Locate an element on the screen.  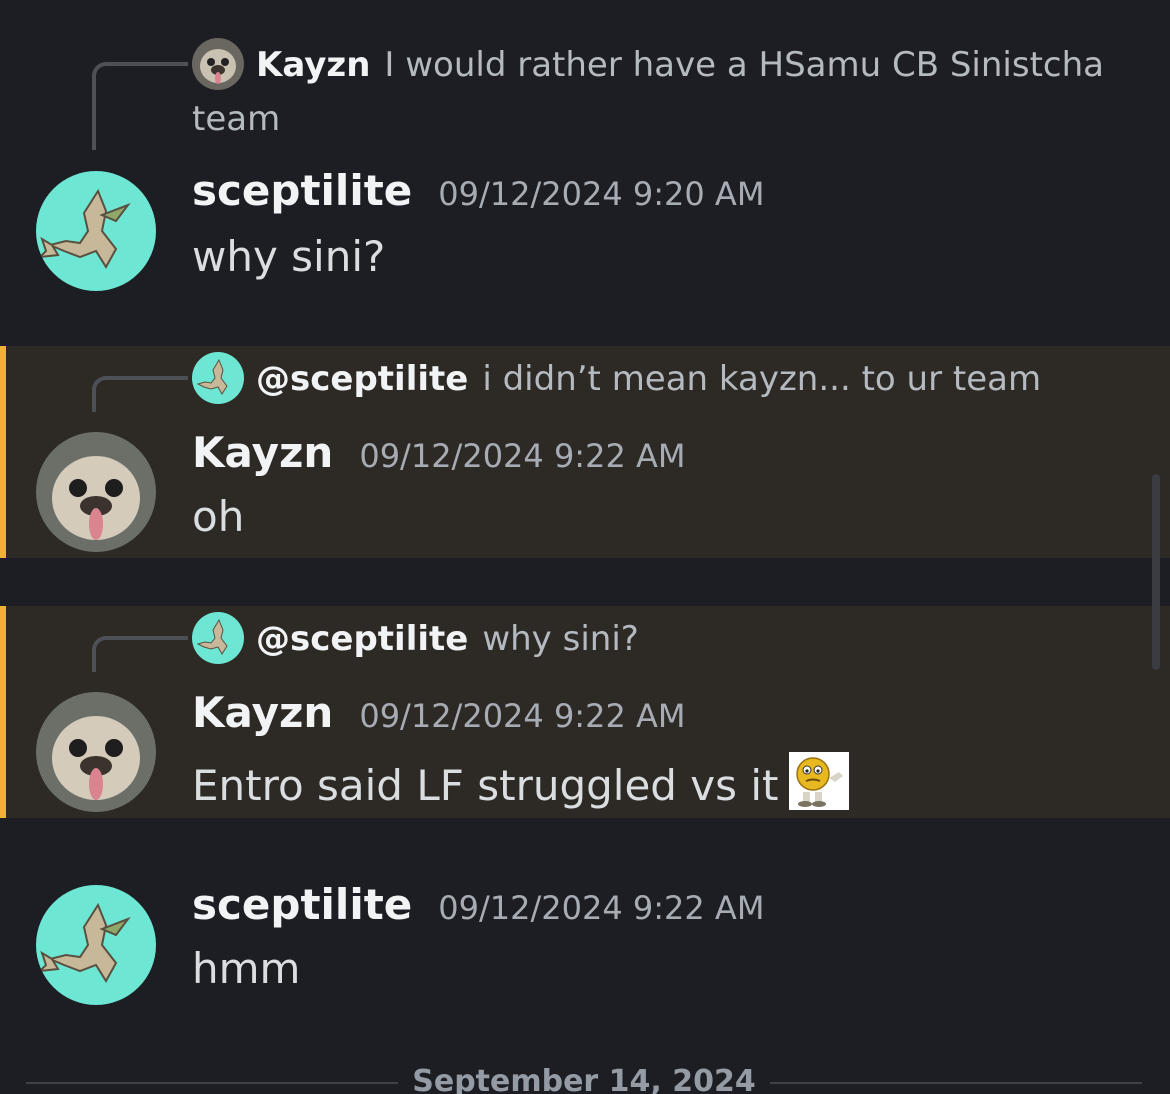
reply-avatar-kayzn is located at coordinates (218, 64).